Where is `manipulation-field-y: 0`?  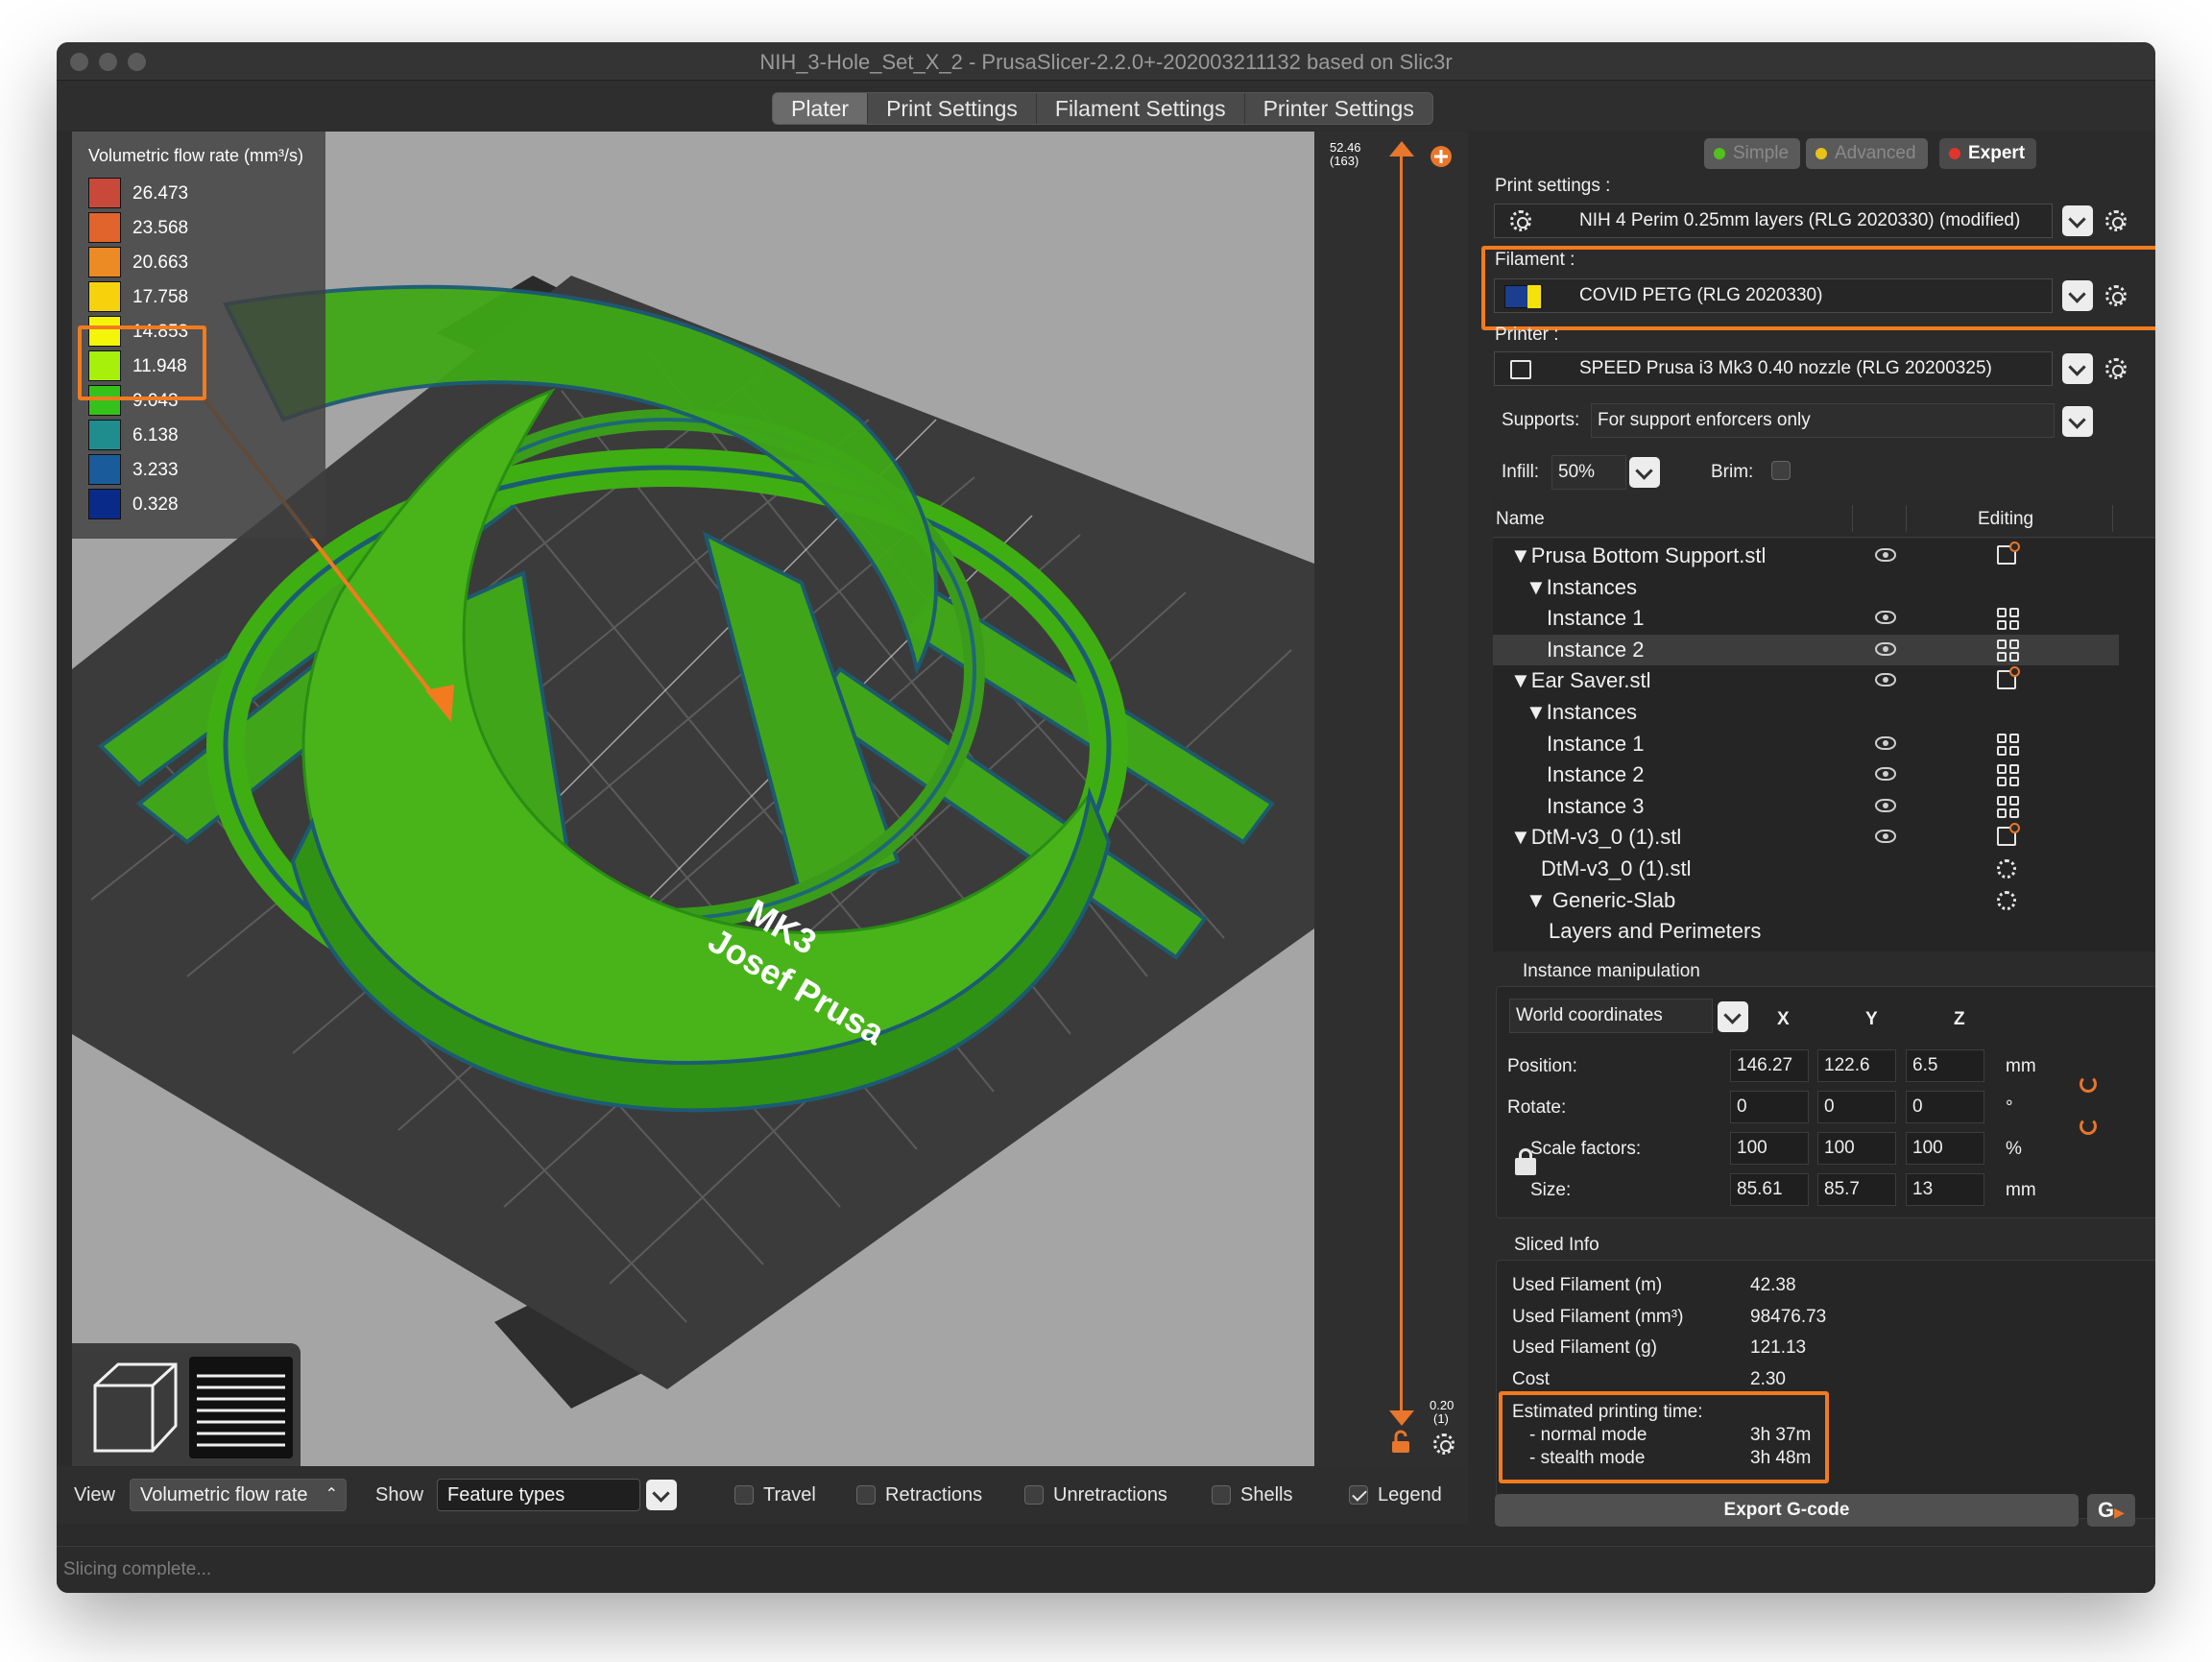
manipulation-field-y: 0 is located at coordinates (1856, 1107).